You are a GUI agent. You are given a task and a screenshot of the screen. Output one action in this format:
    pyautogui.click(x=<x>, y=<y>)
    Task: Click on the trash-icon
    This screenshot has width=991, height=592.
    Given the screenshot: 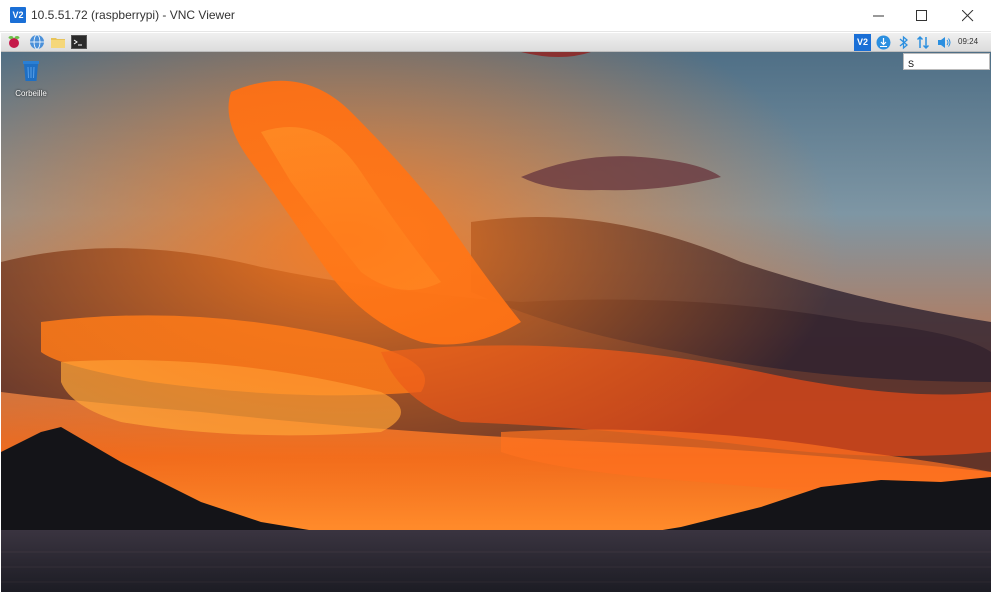 What is the action you would take?
    pyautogui.click(x=31, y=71)
    